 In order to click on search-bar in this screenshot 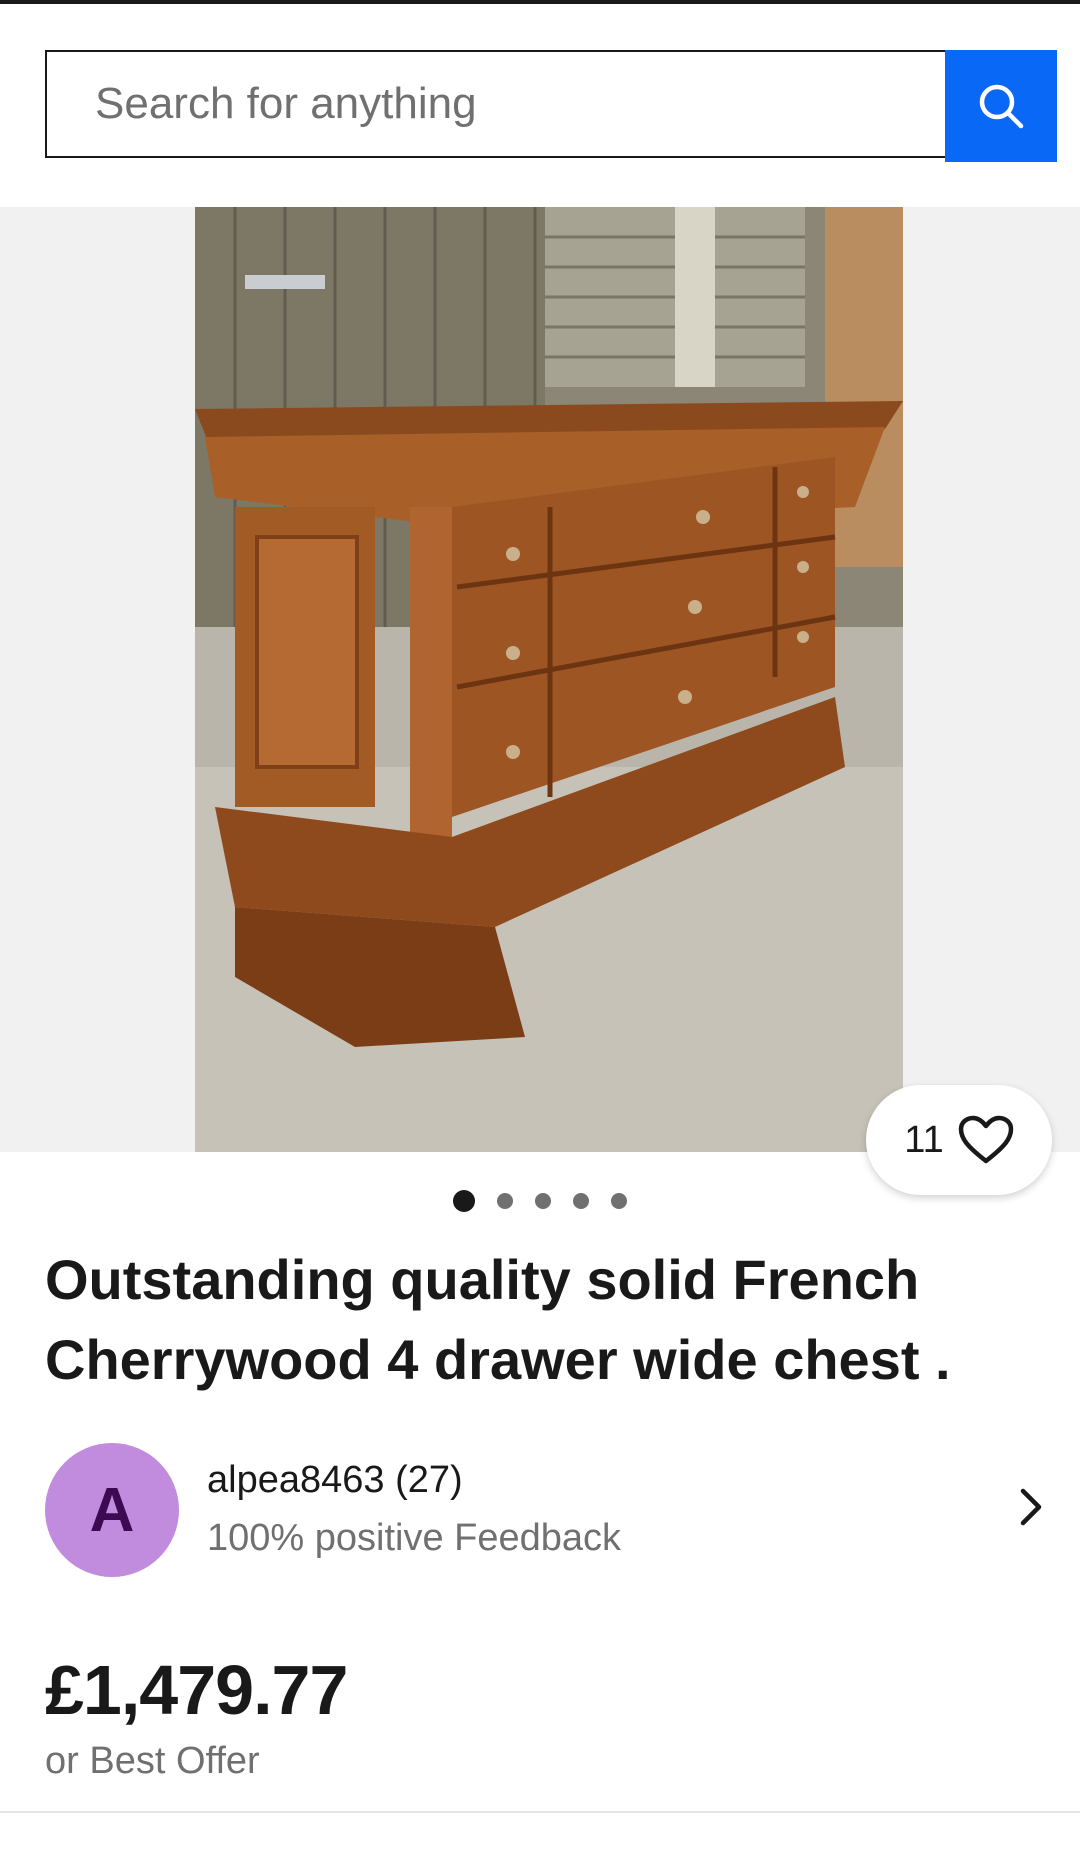, I will do `click(551, 106)`.